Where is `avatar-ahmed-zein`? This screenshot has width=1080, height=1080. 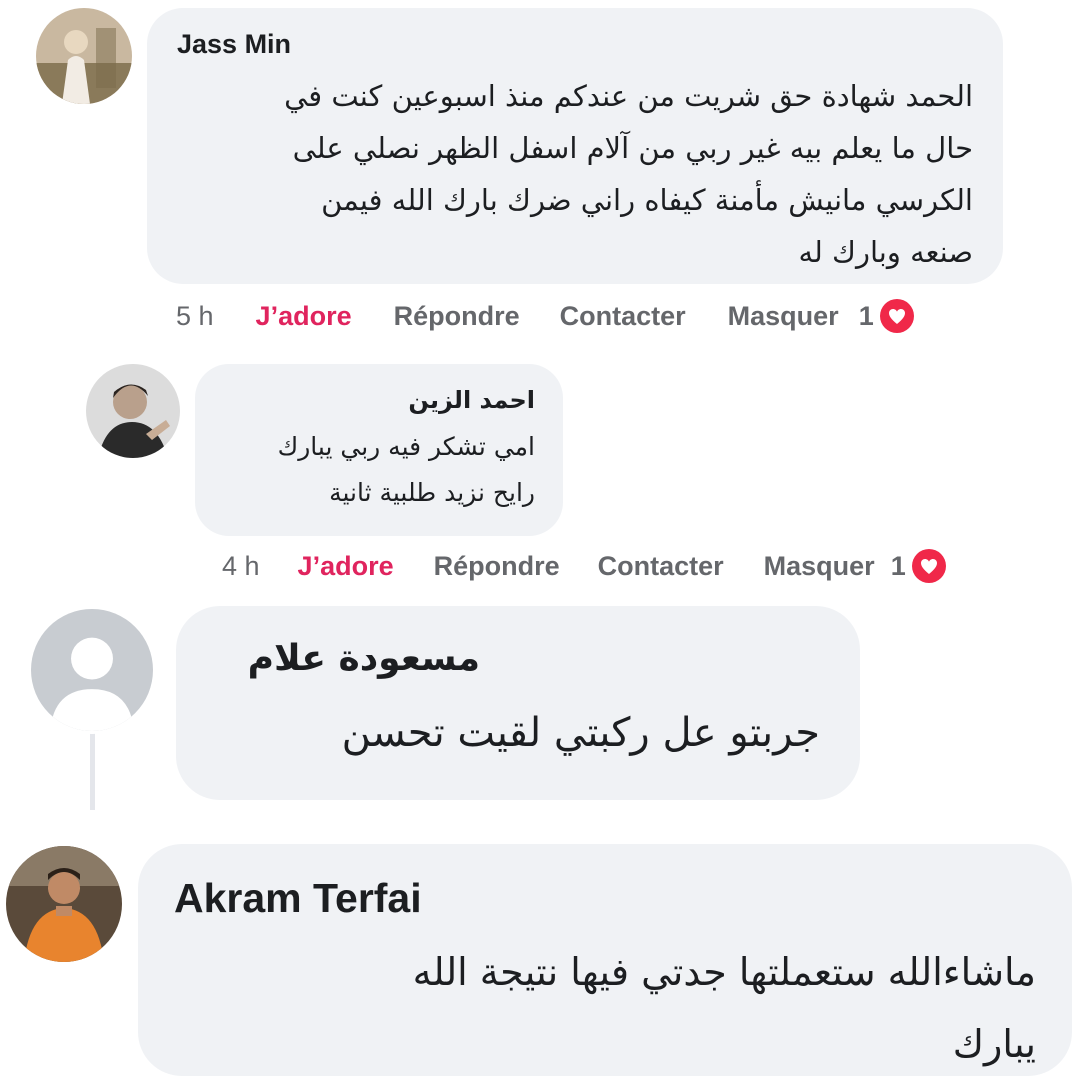 avatar-ahmed-zein is located at coordinates (133, 411).